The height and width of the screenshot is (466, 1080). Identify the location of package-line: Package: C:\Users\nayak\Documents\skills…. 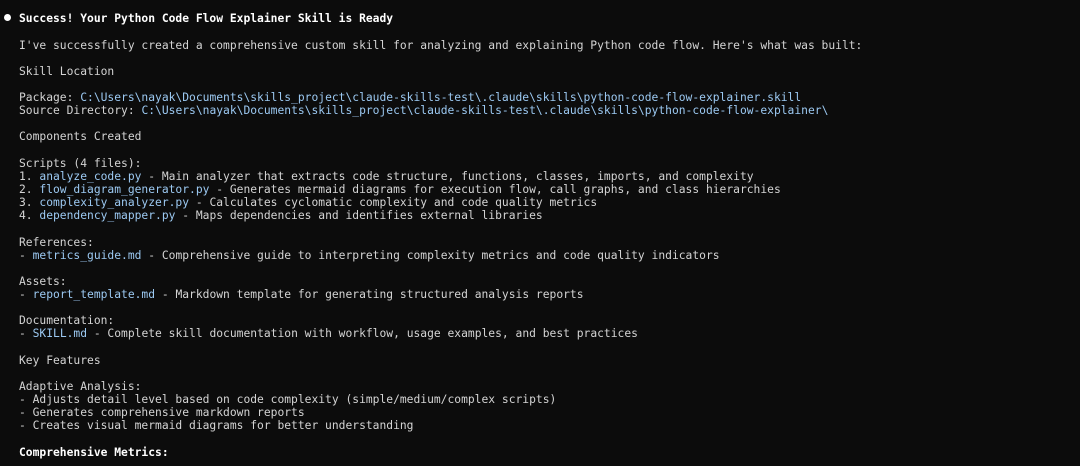
(410, 97).